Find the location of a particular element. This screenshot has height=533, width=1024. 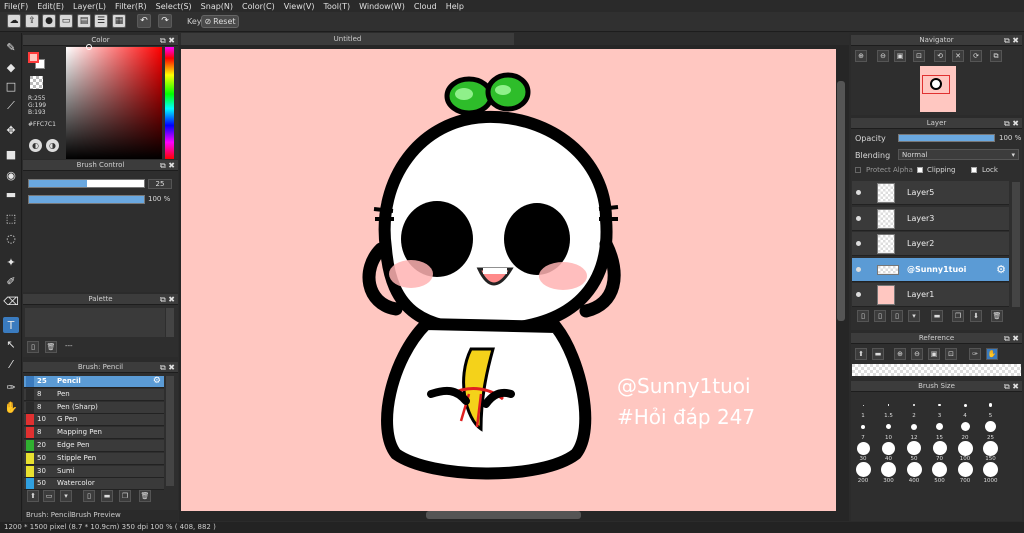

lock-view-icon: ⧉ is located at coordinates (996, 56).